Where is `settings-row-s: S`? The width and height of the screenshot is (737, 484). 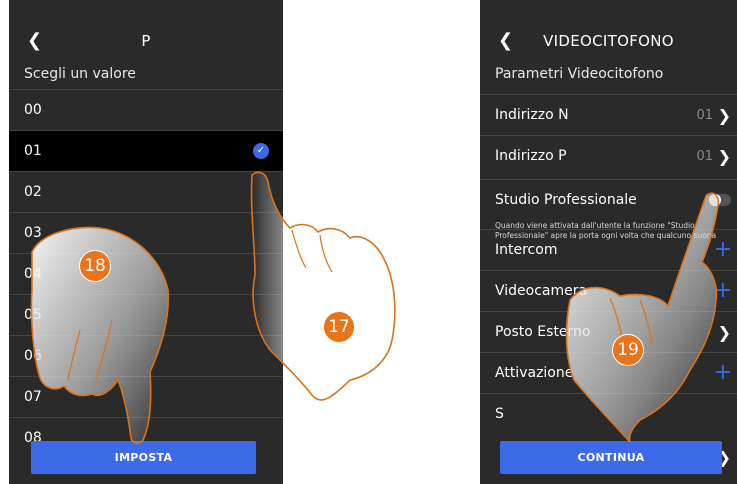
settings-row-s: S is located at coordinates (608, 413).